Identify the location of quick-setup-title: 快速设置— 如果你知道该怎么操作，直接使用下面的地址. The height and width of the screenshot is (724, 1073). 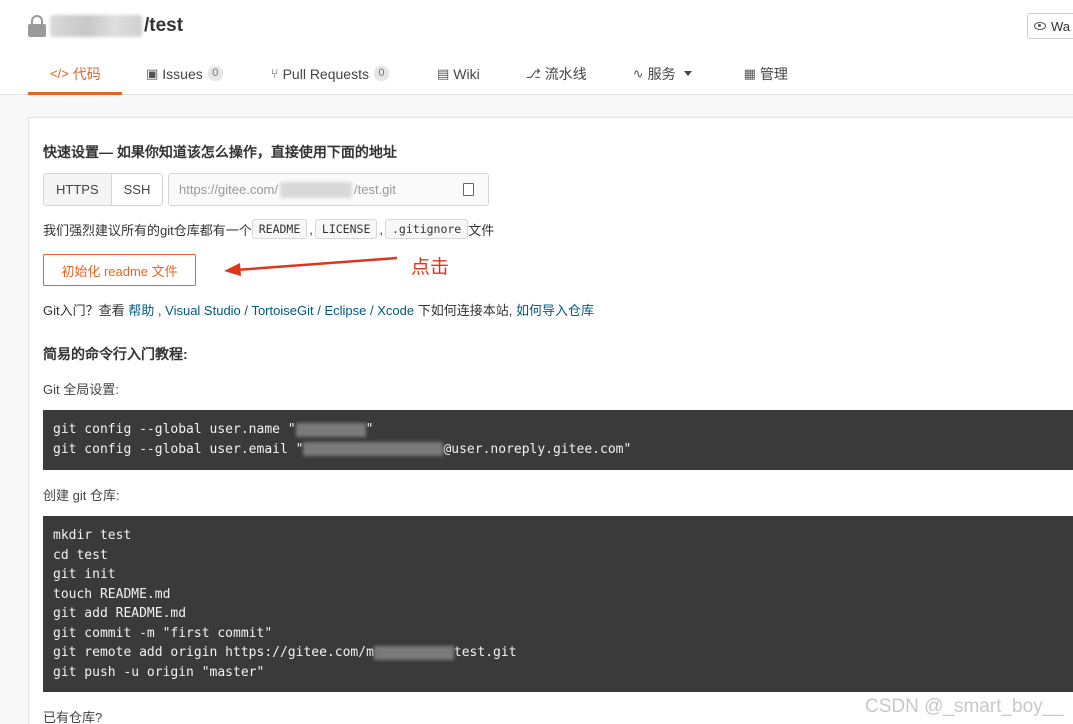
(220, 152).